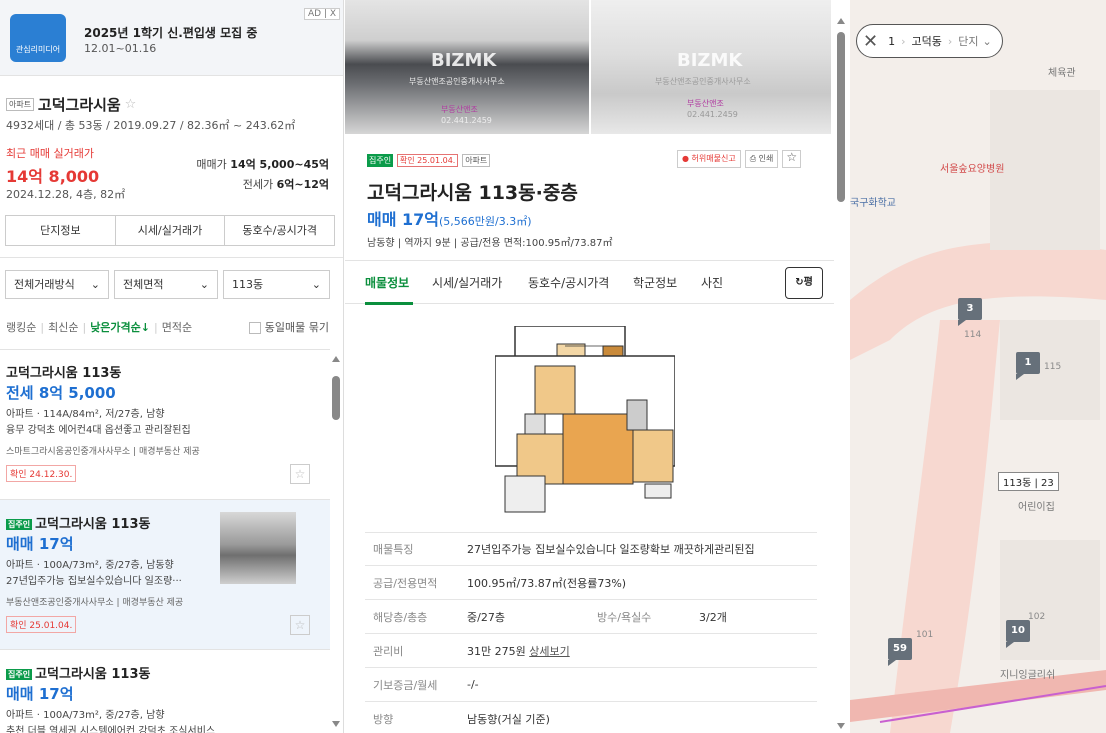 The image size is (1106, 733). Describe the element at coordinates (568, 282) in the screenshot. I see `tab-unit-price: 동호수/공시가격` at that location.